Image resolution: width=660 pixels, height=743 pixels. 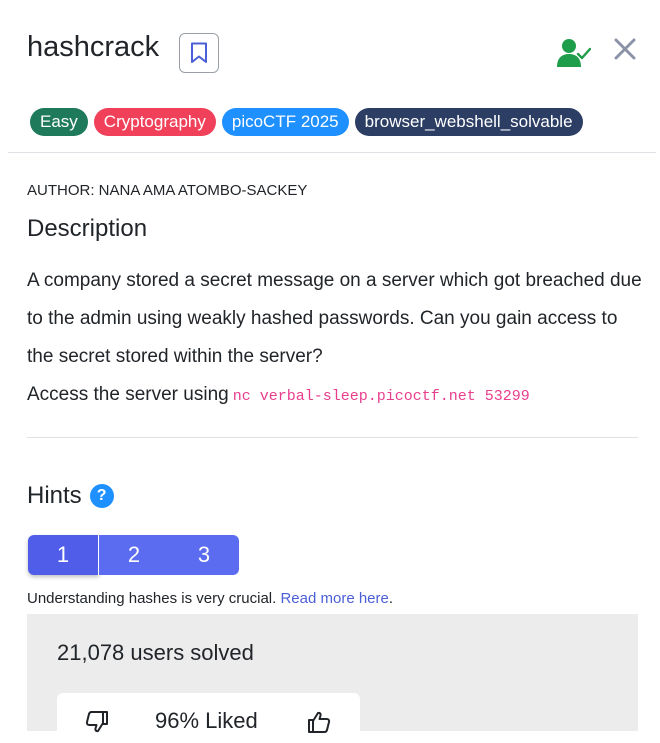 What do you see at coordinates (625, 49) in the screenshot?
I see `close-icon` at bounding box center [625, 49].